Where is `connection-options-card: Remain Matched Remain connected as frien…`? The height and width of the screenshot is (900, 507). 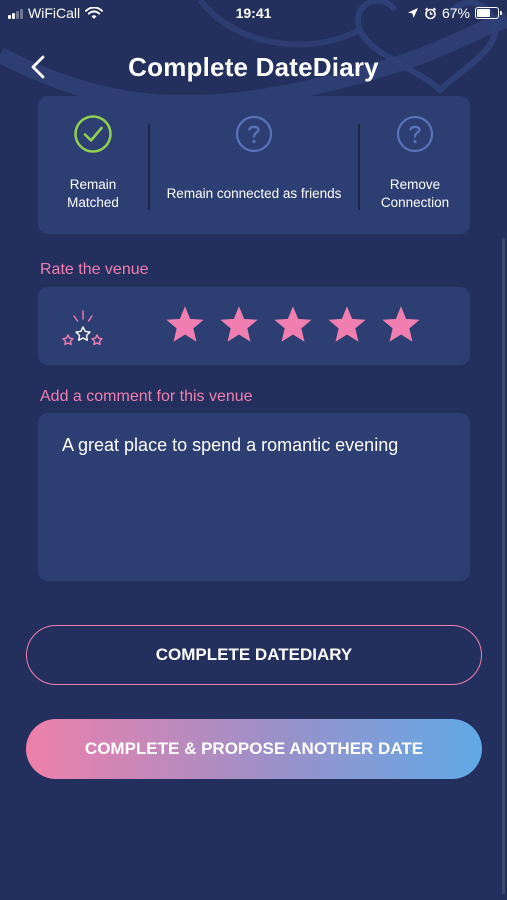
connection-options-card: Remain Matched Remain connected as frien… is located at coordinates (254, 165).